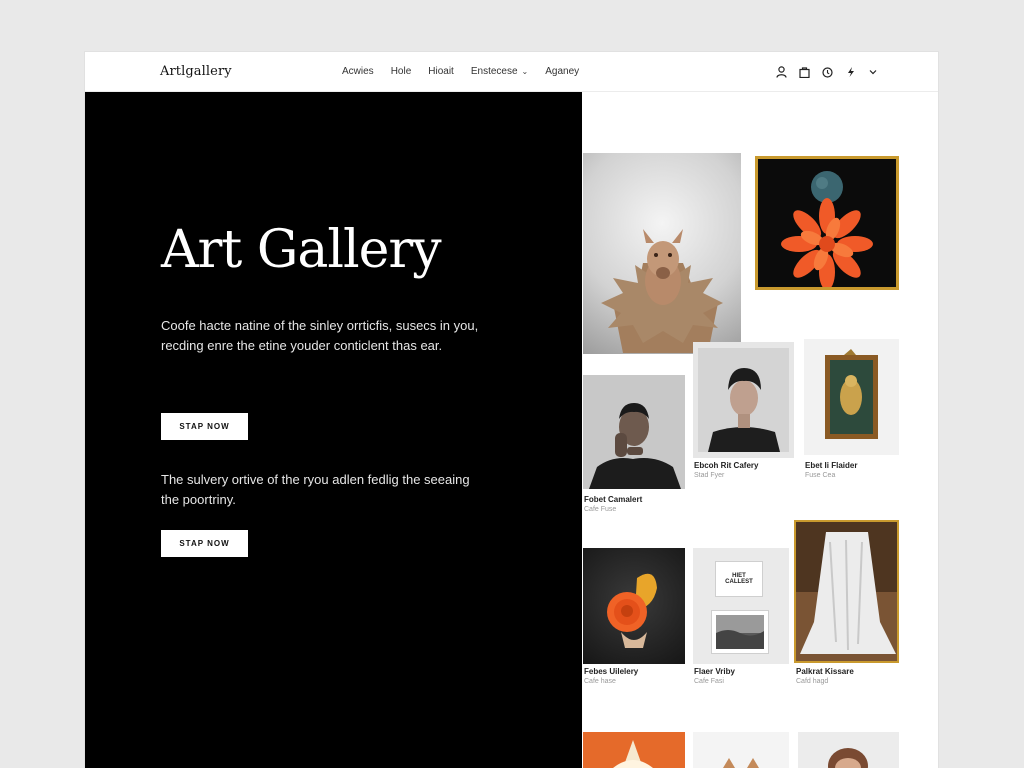  I want to click on artwork-gallery-sign: HIET CALLEST, so click(741, 606).